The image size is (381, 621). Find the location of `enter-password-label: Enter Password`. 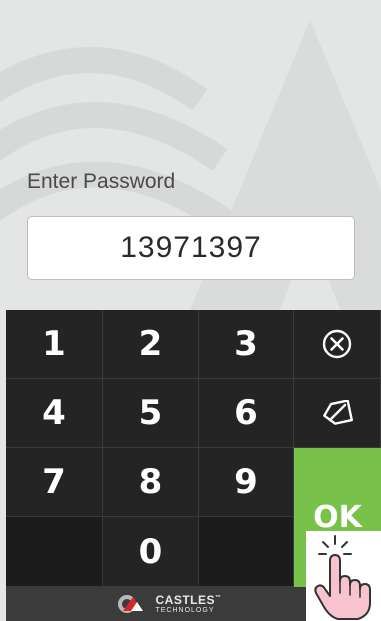

enter-password-label: Enter Password is located at coordinates (101, 181).